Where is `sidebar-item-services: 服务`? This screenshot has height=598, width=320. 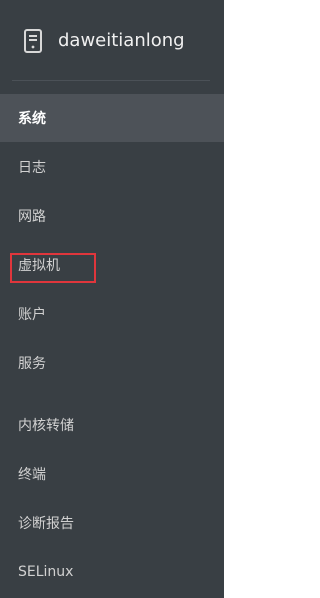
sidebar-item-services: 服务 is located at coordinates (112, 363).